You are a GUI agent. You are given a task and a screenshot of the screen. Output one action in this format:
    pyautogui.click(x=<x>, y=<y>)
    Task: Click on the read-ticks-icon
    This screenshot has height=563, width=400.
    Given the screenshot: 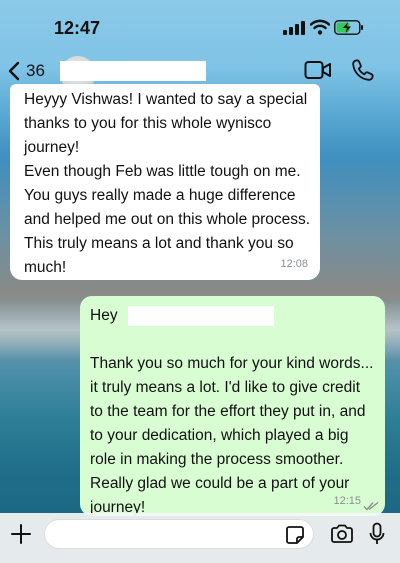 What is the action you would take?
    pyautogui.click(x=371, y=506)
    